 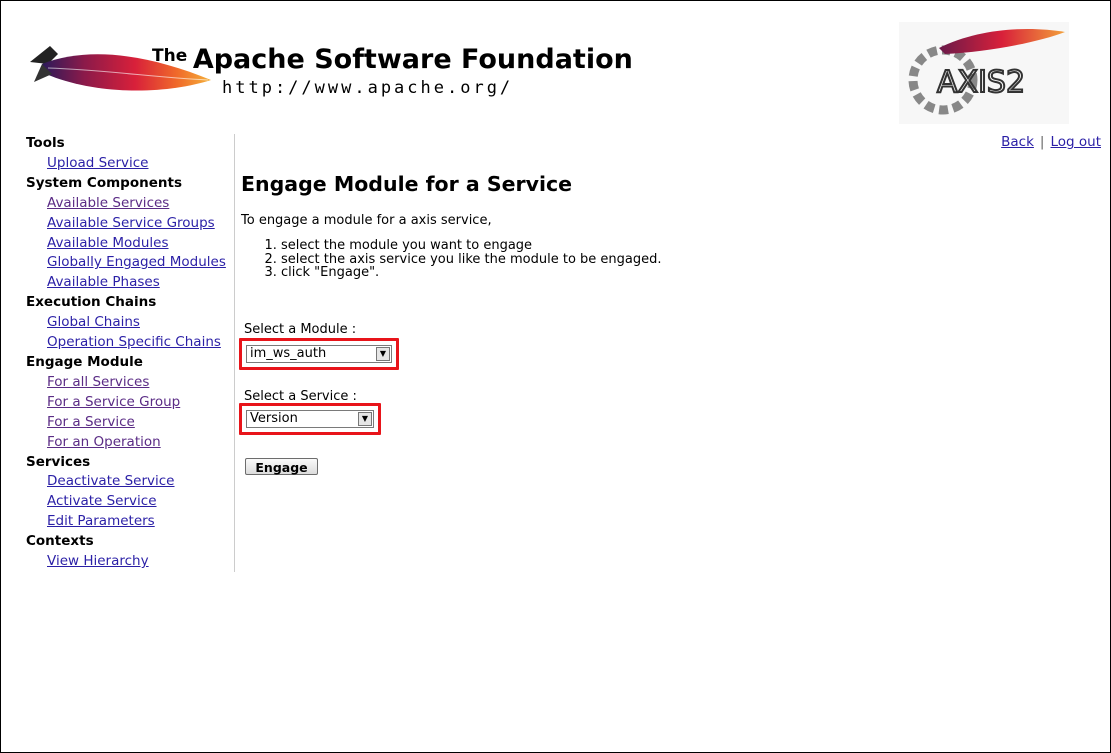 I want to click on module-select-highlight: im_ws_auth ▼, so click(x=319, y=354).